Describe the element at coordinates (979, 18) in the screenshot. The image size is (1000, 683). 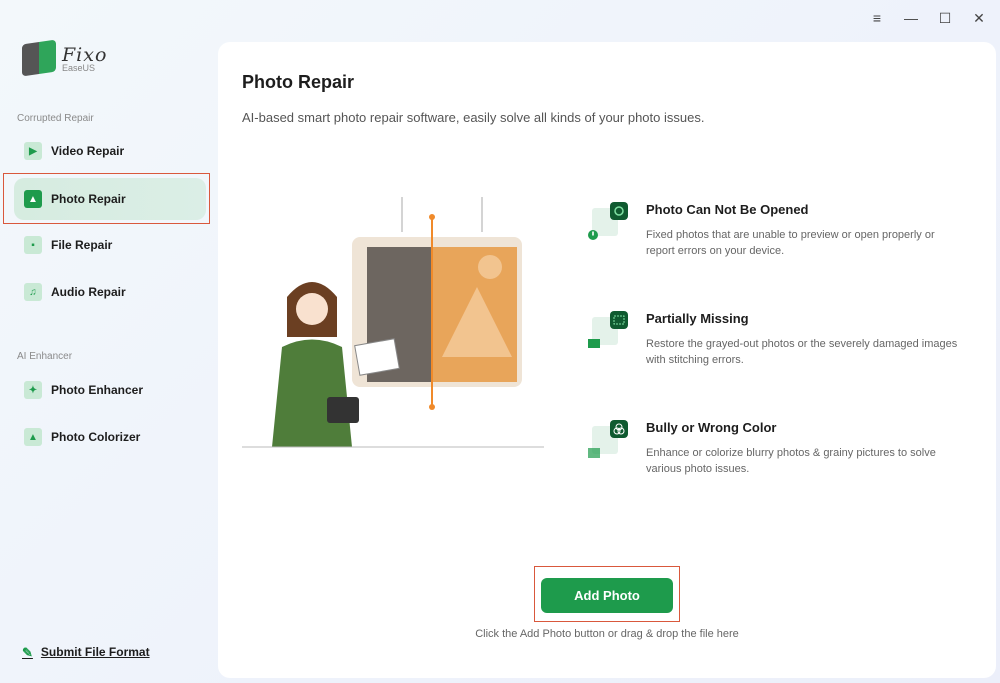
I see `close-button: ✕` at that location.